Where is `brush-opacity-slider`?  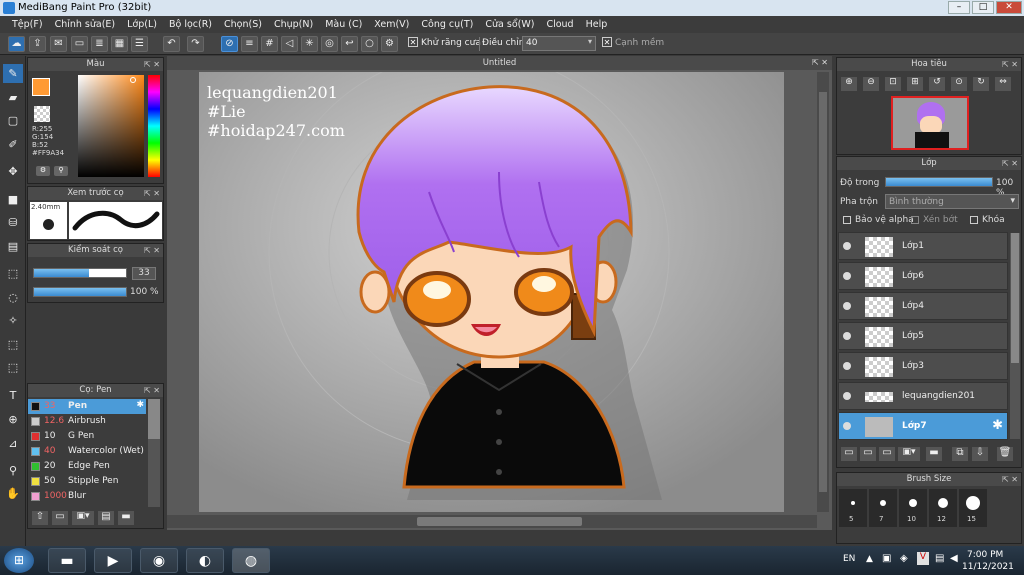 brush-opacity-slider is located at coordinates (80, 292).